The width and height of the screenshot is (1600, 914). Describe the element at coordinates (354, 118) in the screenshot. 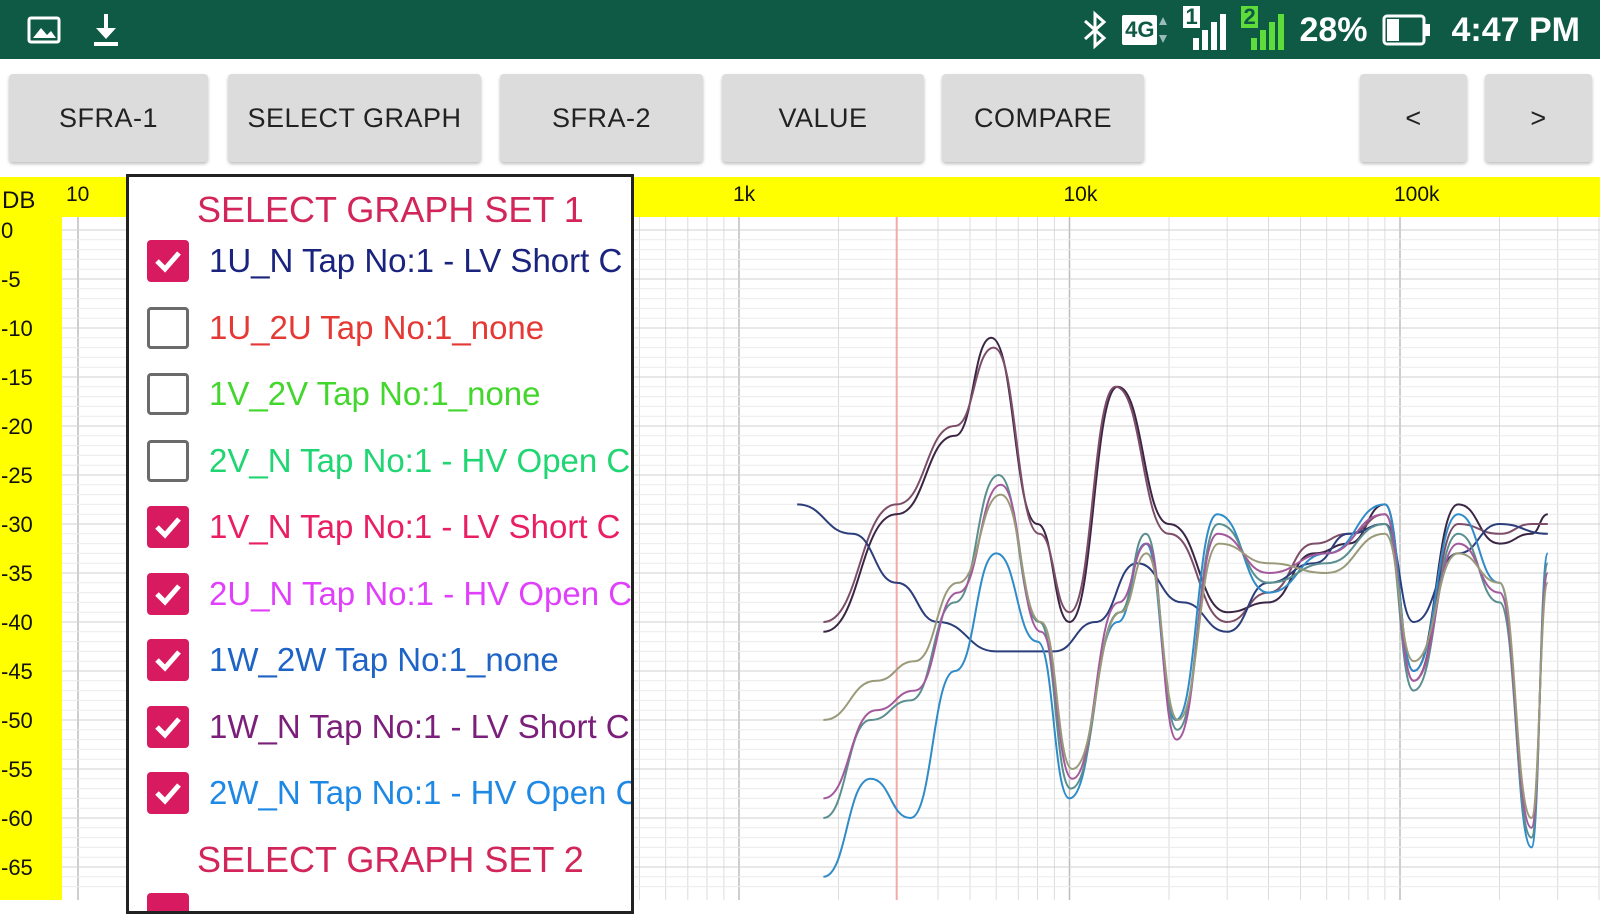

I see `select-graph-button: SELECT GRAPH` at that location.